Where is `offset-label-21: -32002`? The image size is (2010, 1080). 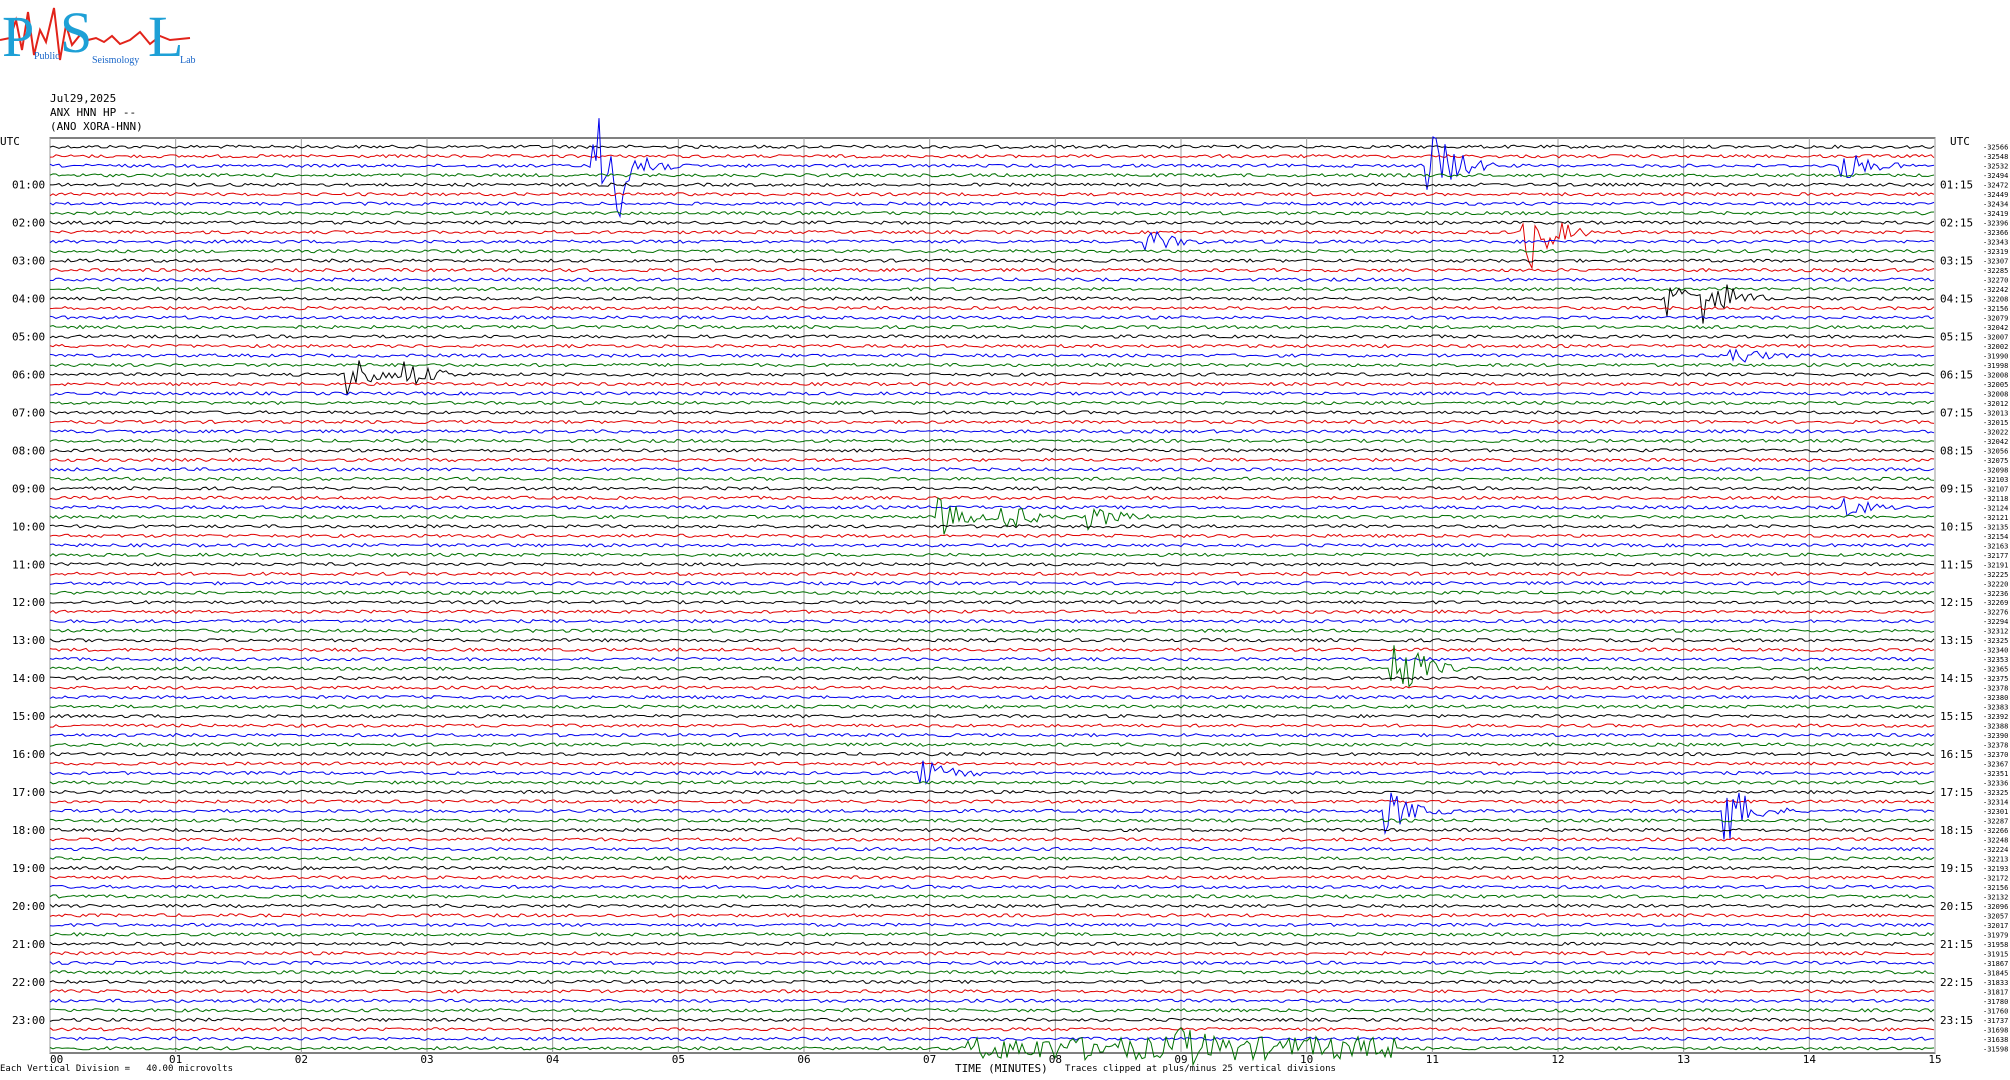
offset-label-21: -32002 is located at coordinates (1995, 347).